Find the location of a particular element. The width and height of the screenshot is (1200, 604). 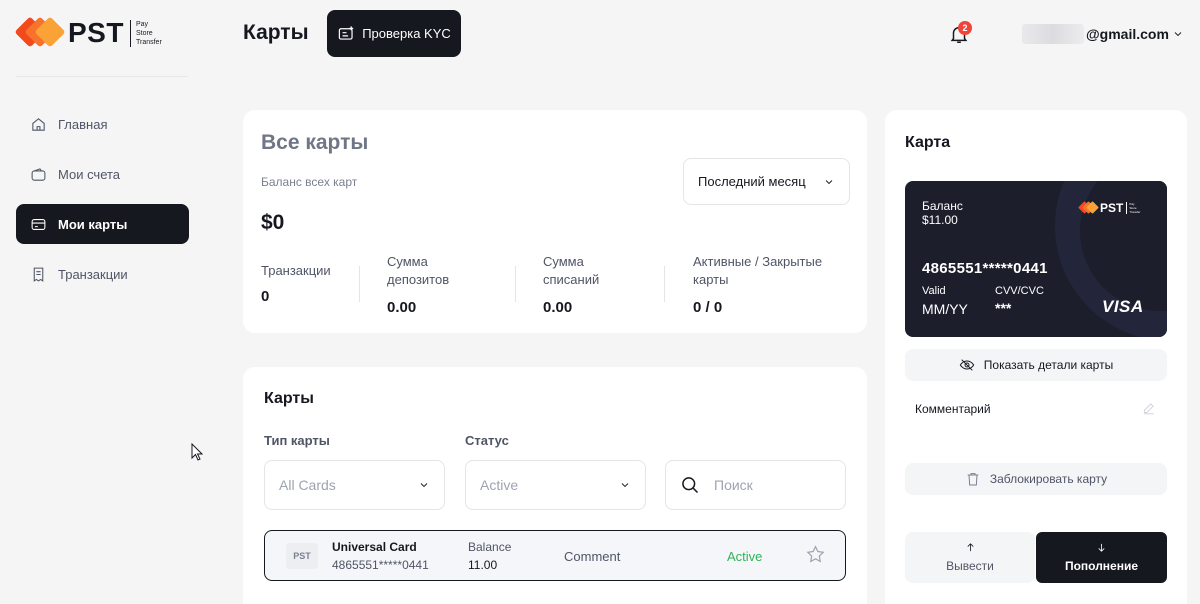

card-brand-tagline: Pay Store Transfer is located at coordinates (1133, 208).